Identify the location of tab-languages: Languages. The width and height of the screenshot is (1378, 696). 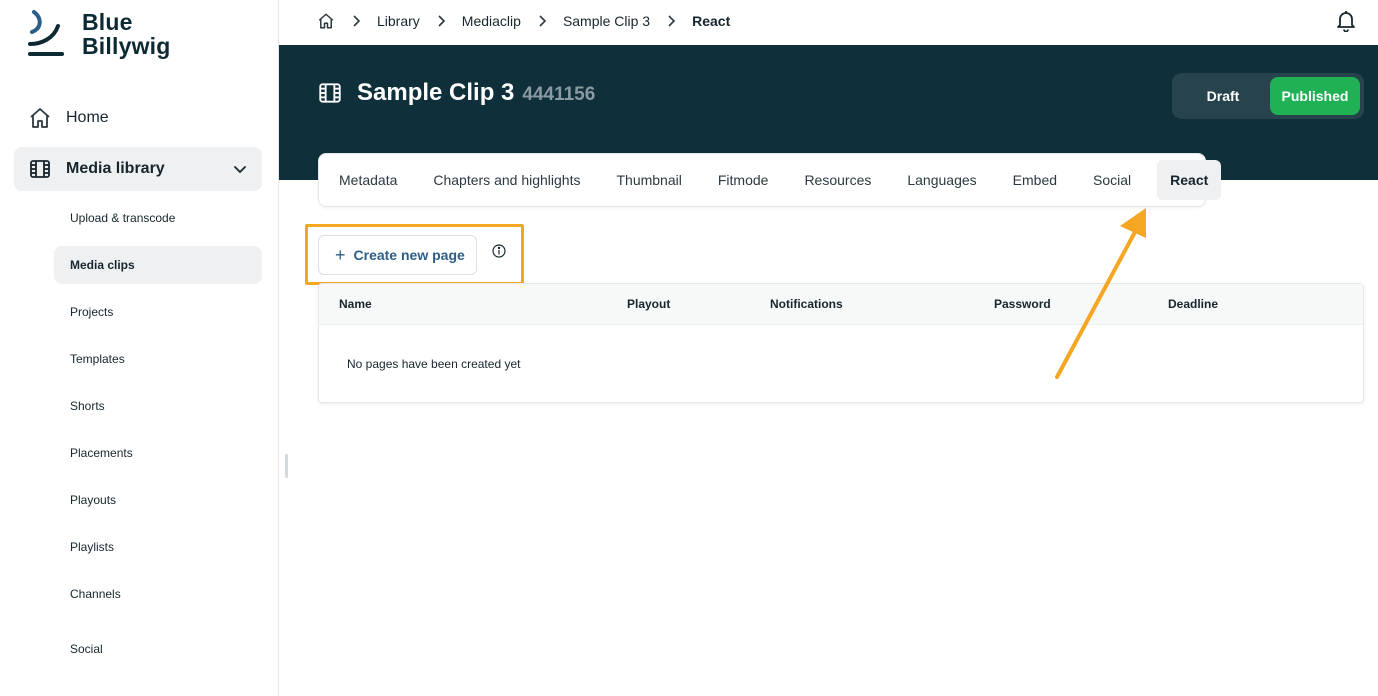
(941, 180).